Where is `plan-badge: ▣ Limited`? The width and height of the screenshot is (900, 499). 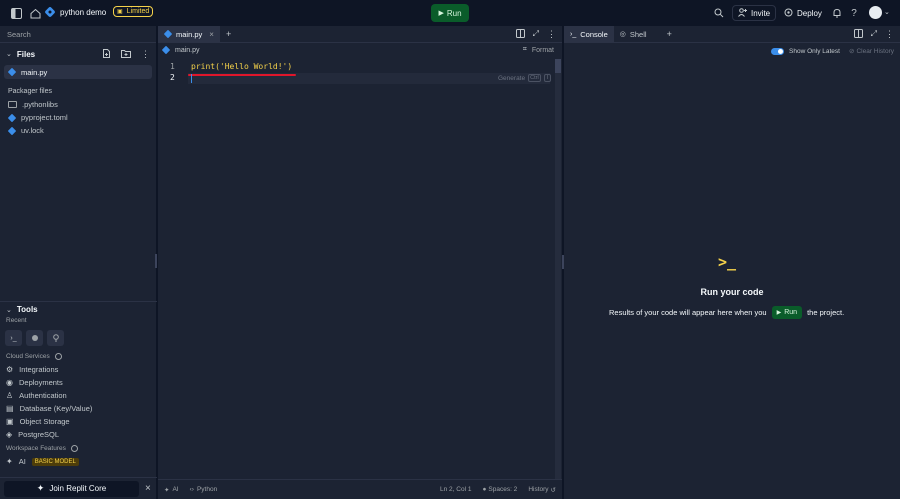 plan-badge: ▣ Limited is located at coordinates (133, 11).